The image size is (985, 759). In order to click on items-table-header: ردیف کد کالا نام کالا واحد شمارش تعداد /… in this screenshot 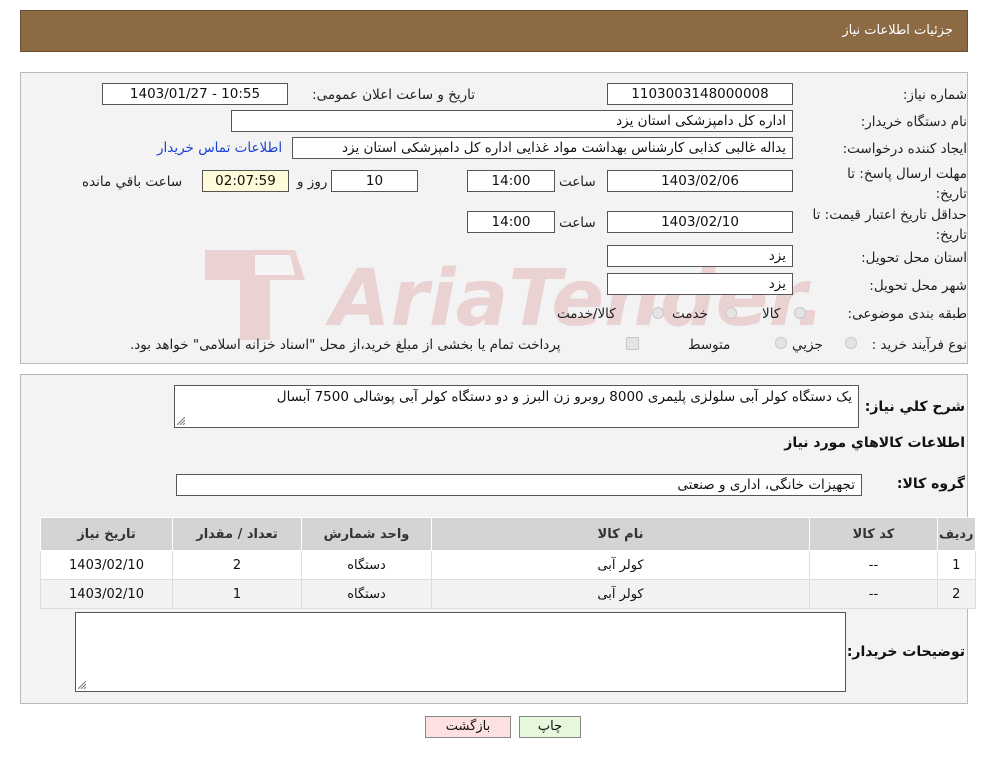, I will do `click(508, 534)`.